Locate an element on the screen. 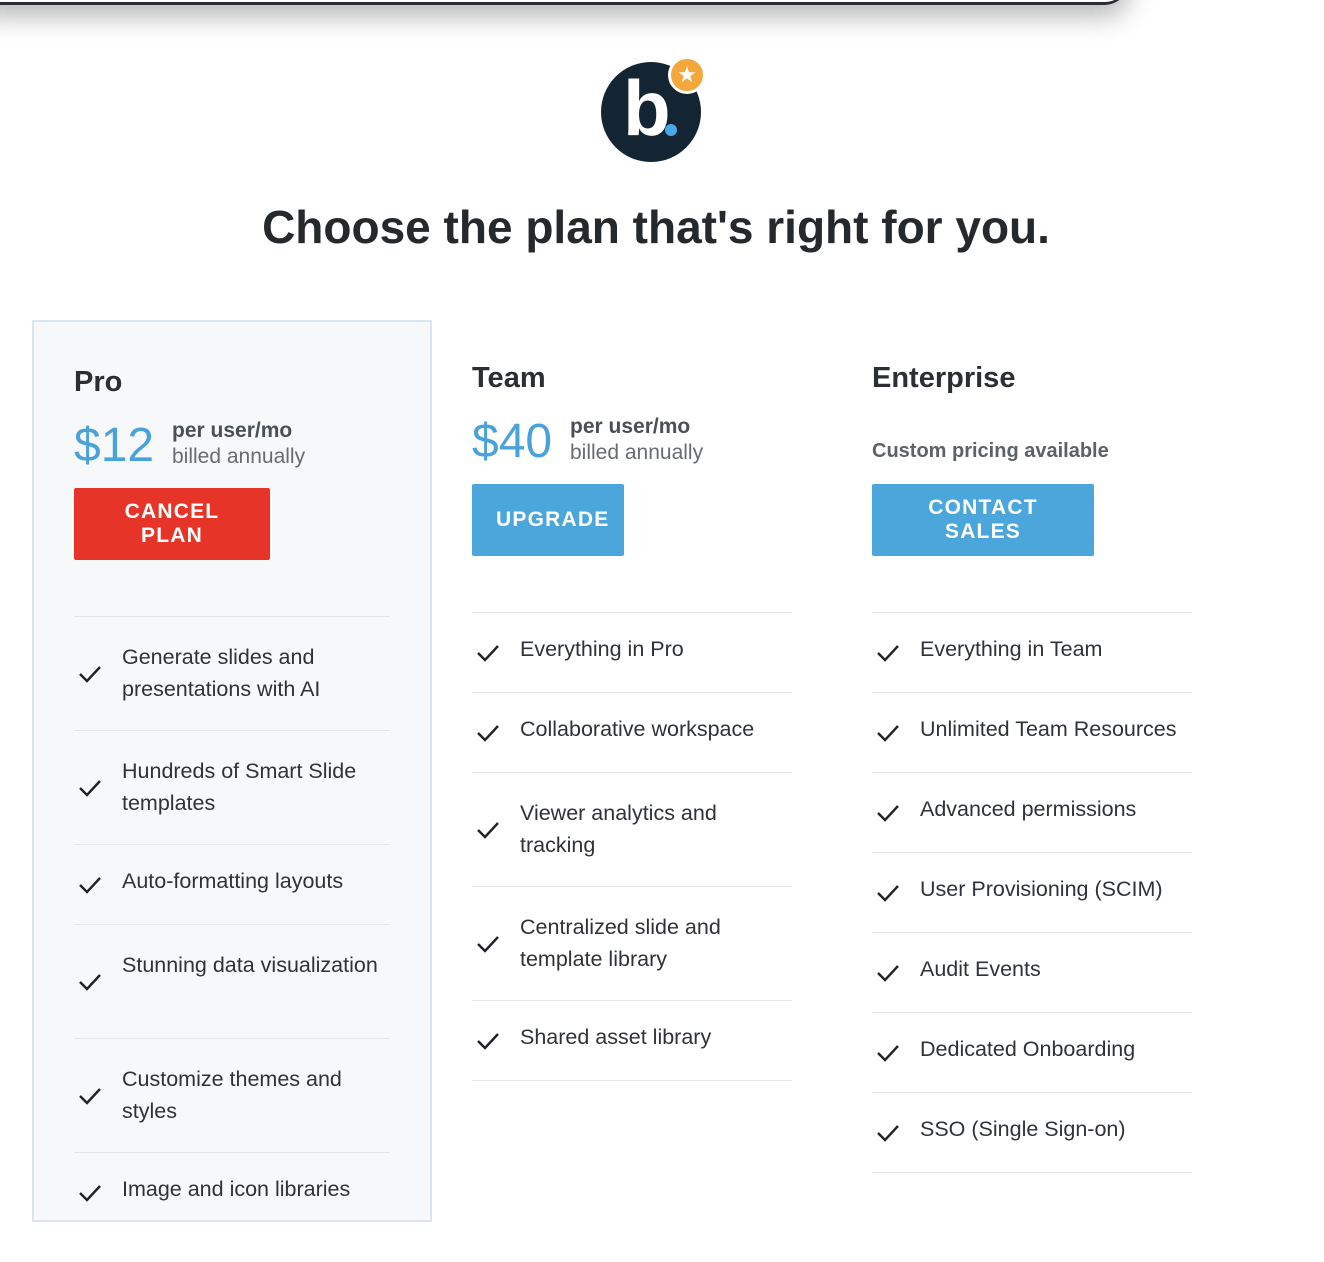 The height and width of the screenshot is (1262, 1324). feature-text: Hundreds of Smart Slide templates is located at coordinates (239, 787).